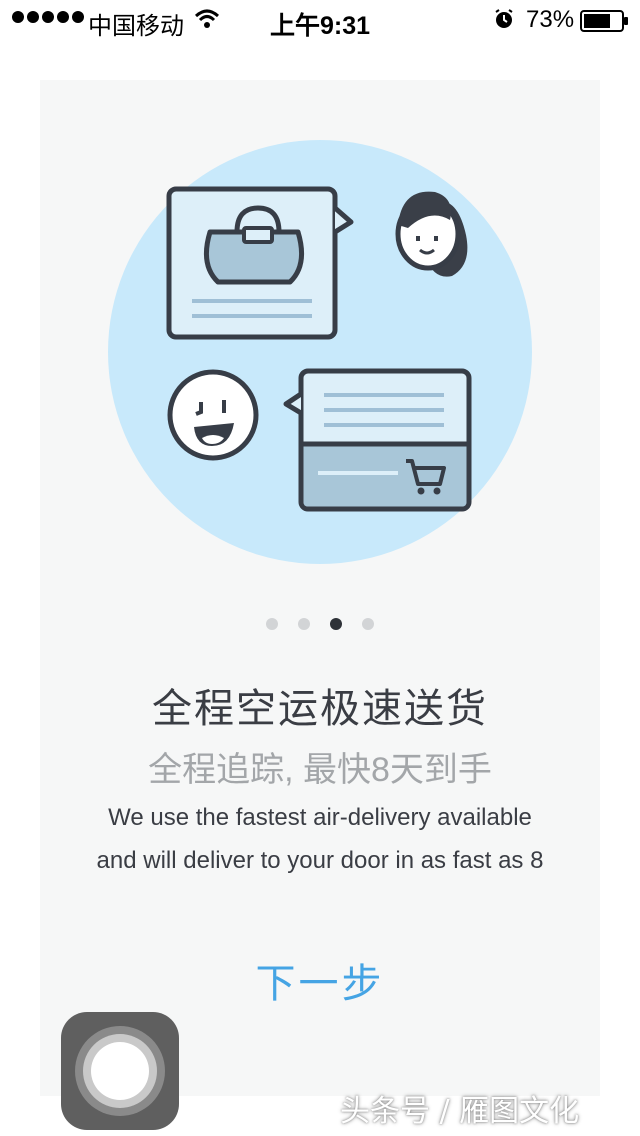 The height and width of the screenshot is (1136, 640). Describe the element at coordinates (504, 18) in the screenshot. I see `alarm-icon` at that location.